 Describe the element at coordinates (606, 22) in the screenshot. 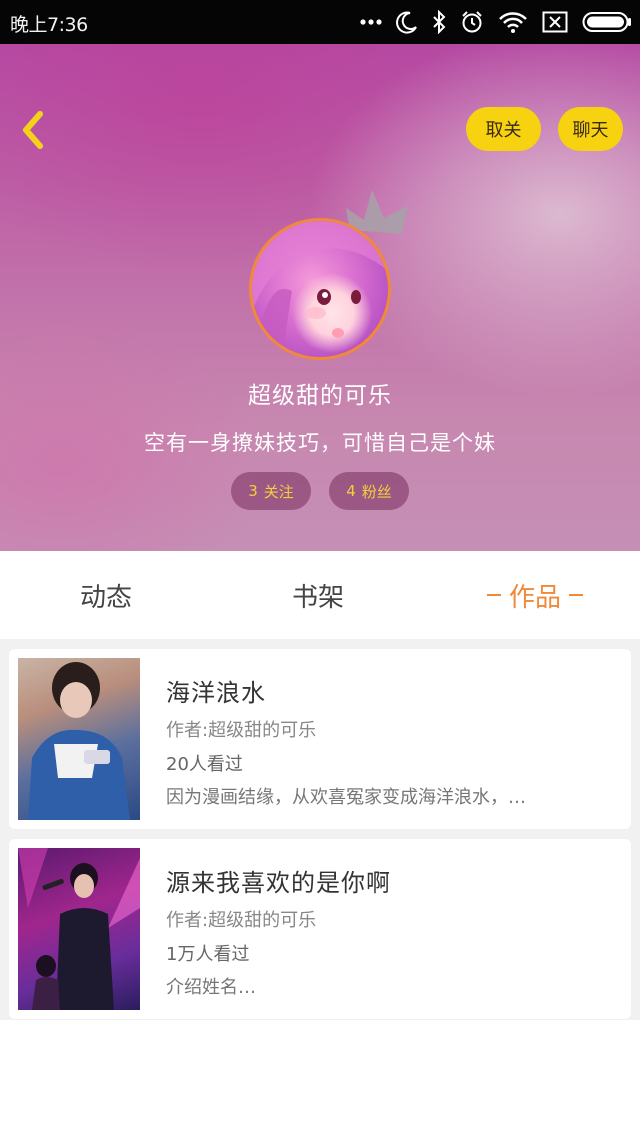

I see `battery-icon` at that location.